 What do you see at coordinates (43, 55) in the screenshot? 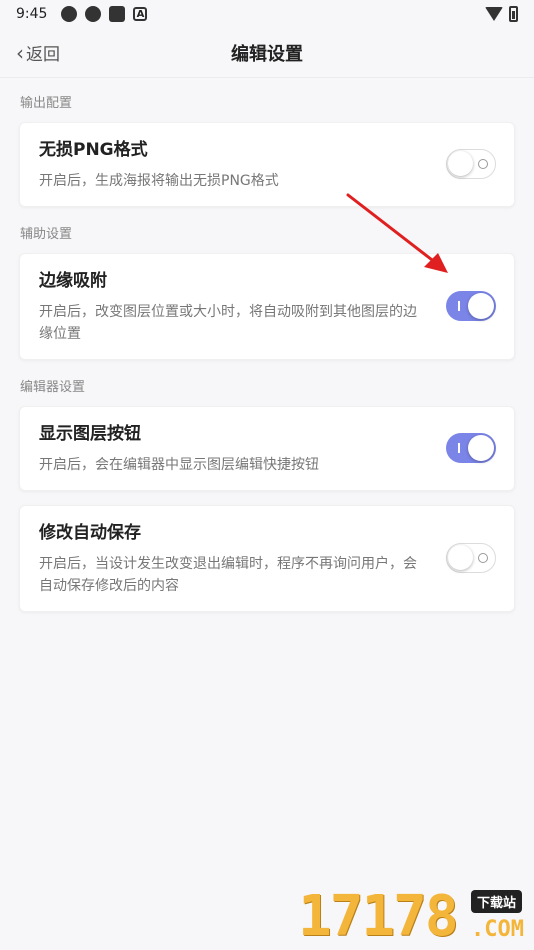
I see `back-label: 返回` at bounding box center [43, 55].